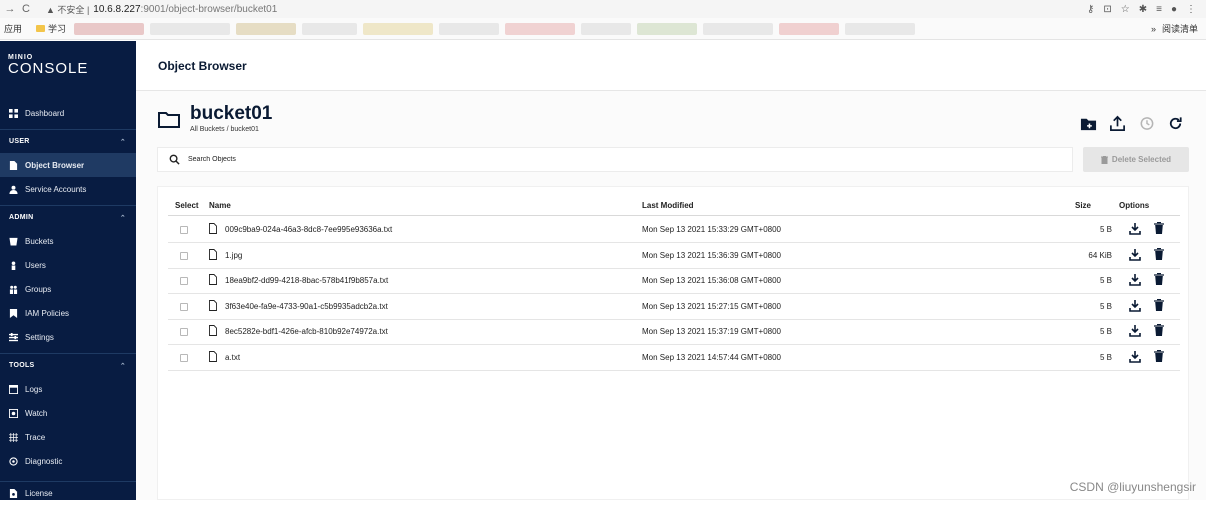 This screenshot has width=1206, height=505. Describe the element at coordinates (615, 159) in the screenshot. I see `search-bar` at that location.